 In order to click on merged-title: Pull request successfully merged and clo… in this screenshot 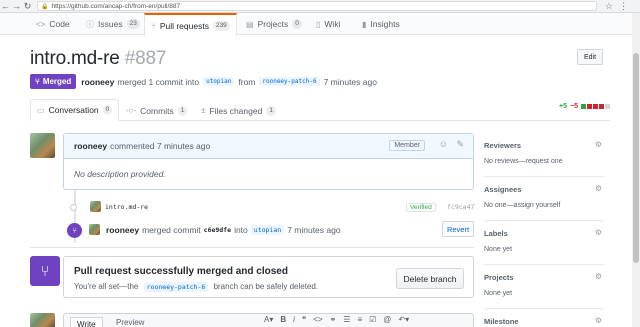, I will do `click(181, 271)`.